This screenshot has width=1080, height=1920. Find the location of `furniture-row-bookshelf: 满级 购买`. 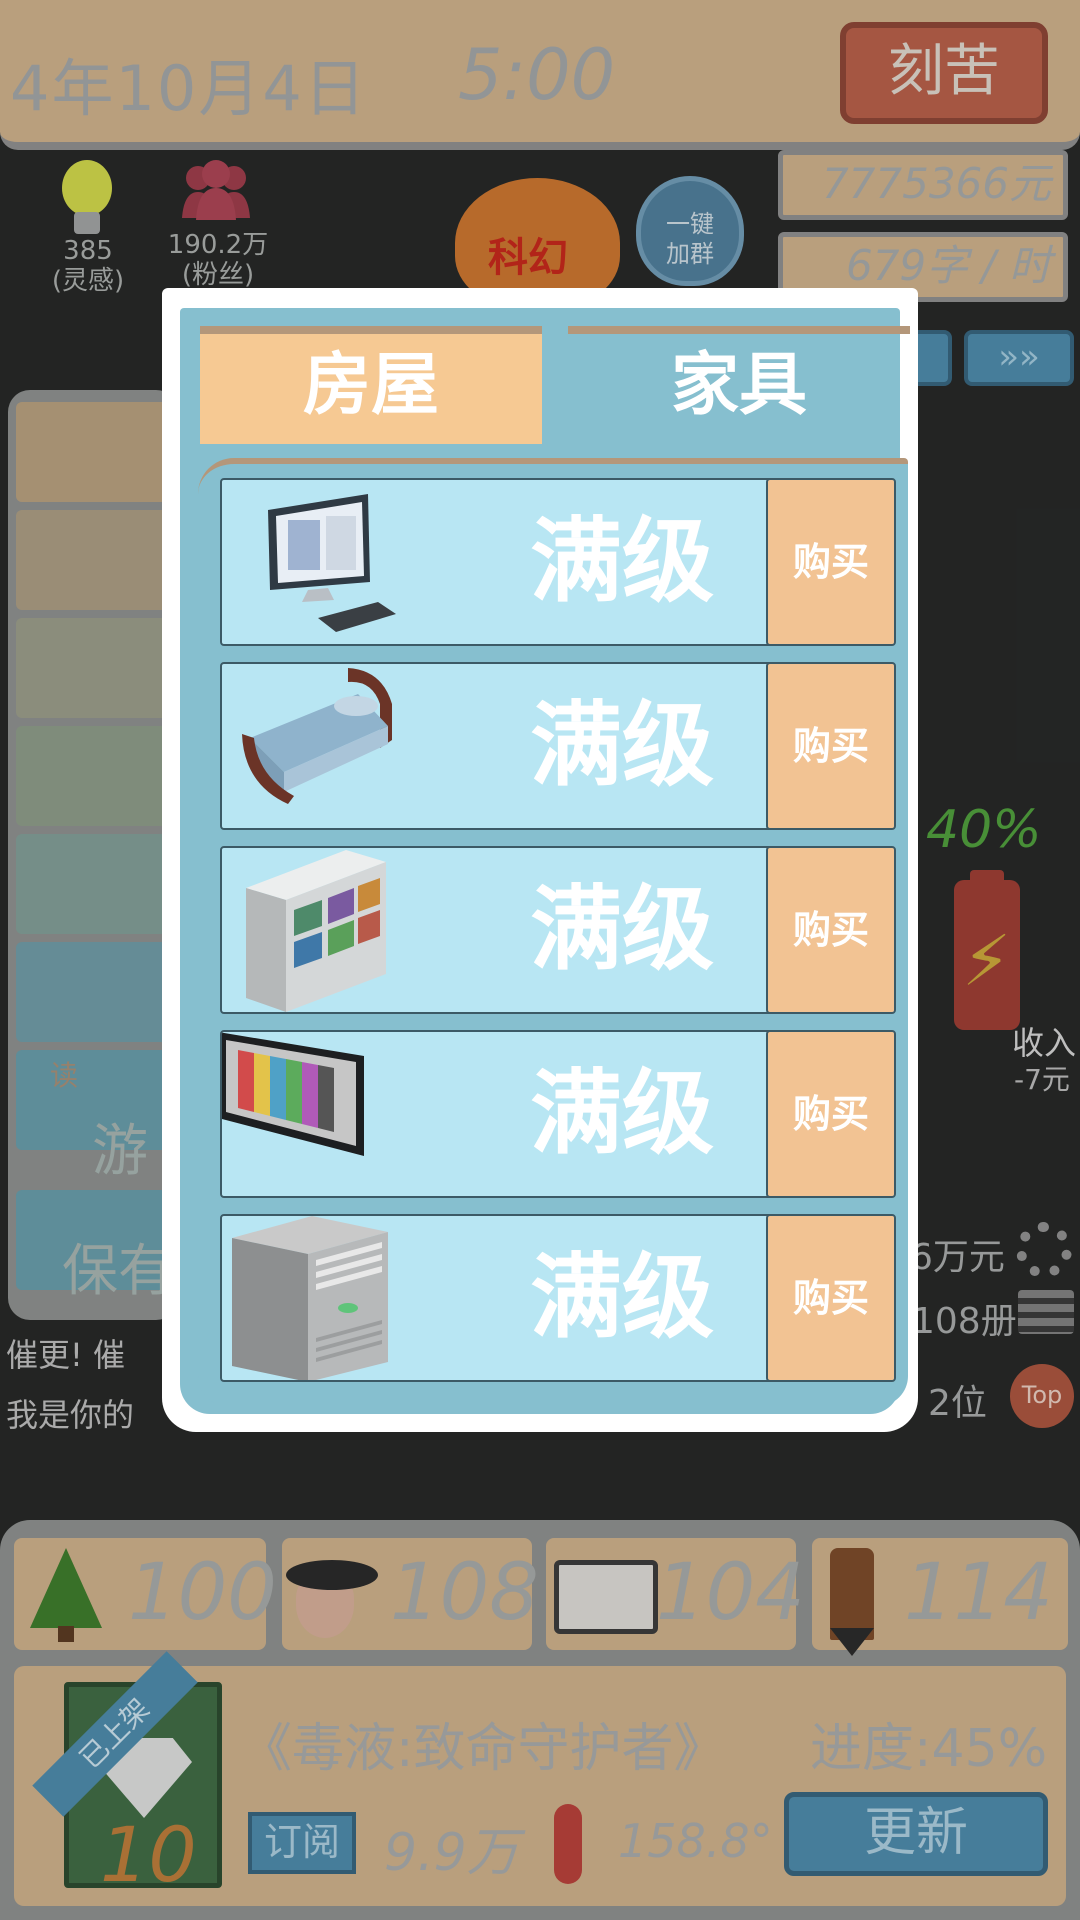

furniture-row-bookshelf: 满级 购买 is located at coordinates (558, 930).